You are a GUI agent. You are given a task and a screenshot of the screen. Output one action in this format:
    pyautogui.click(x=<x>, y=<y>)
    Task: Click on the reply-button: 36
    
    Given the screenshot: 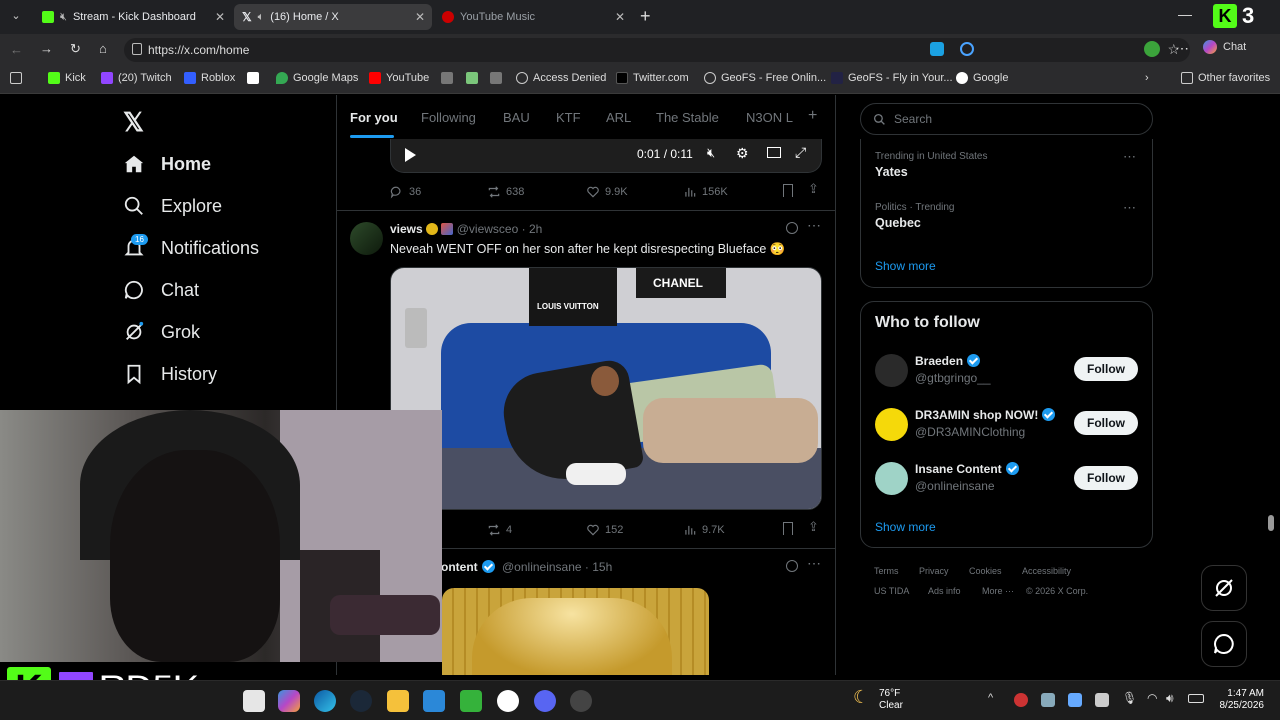 What is the action you would take?
    pyautogui.click(x=405, y=192)
    